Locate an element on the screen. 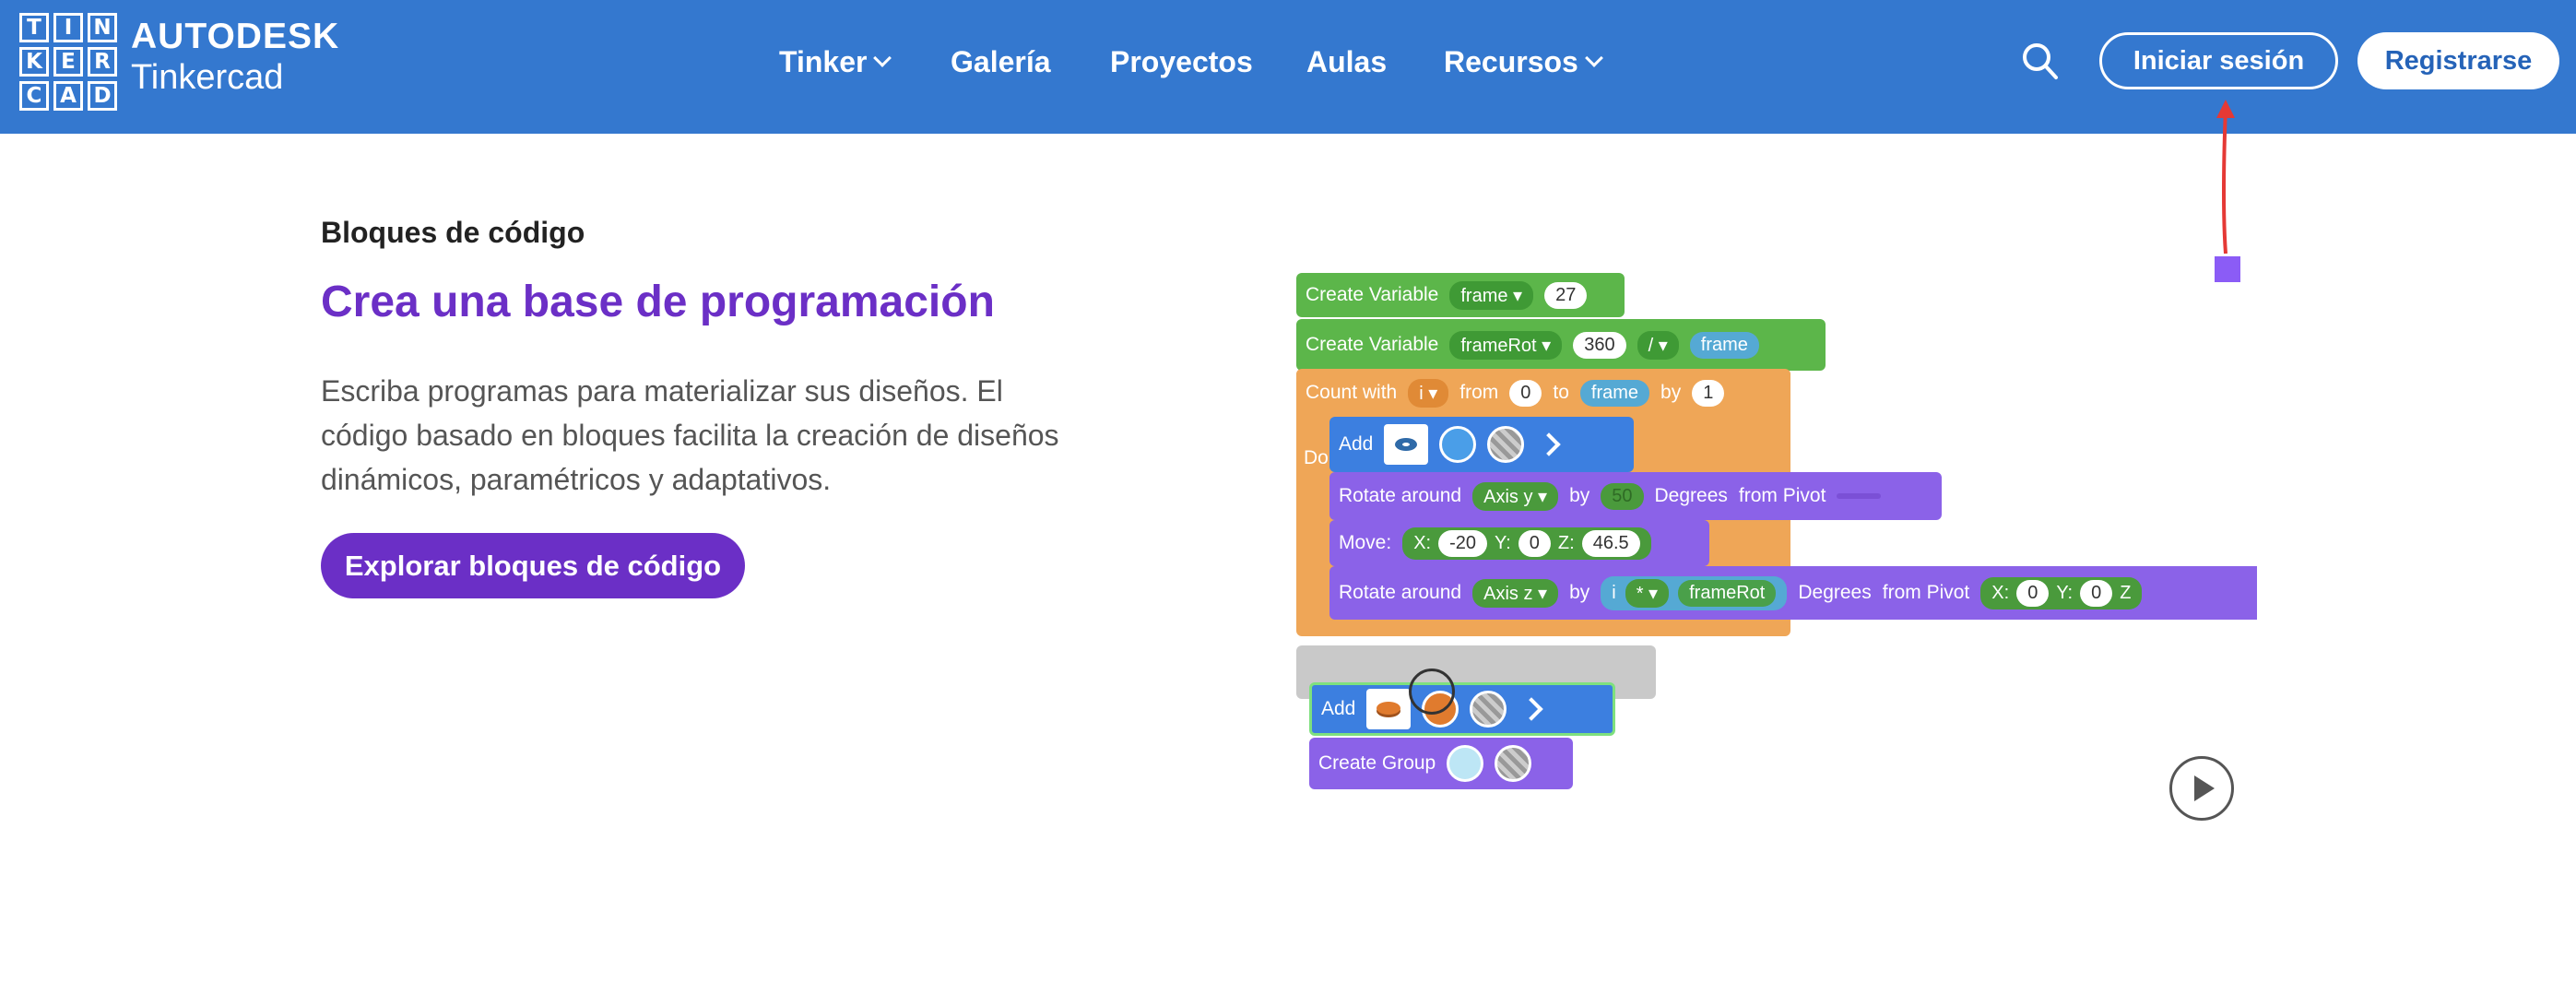 The width and height of the screenshot is (2576, 994). cursor-indicator is located at coordinates (1432, 692).